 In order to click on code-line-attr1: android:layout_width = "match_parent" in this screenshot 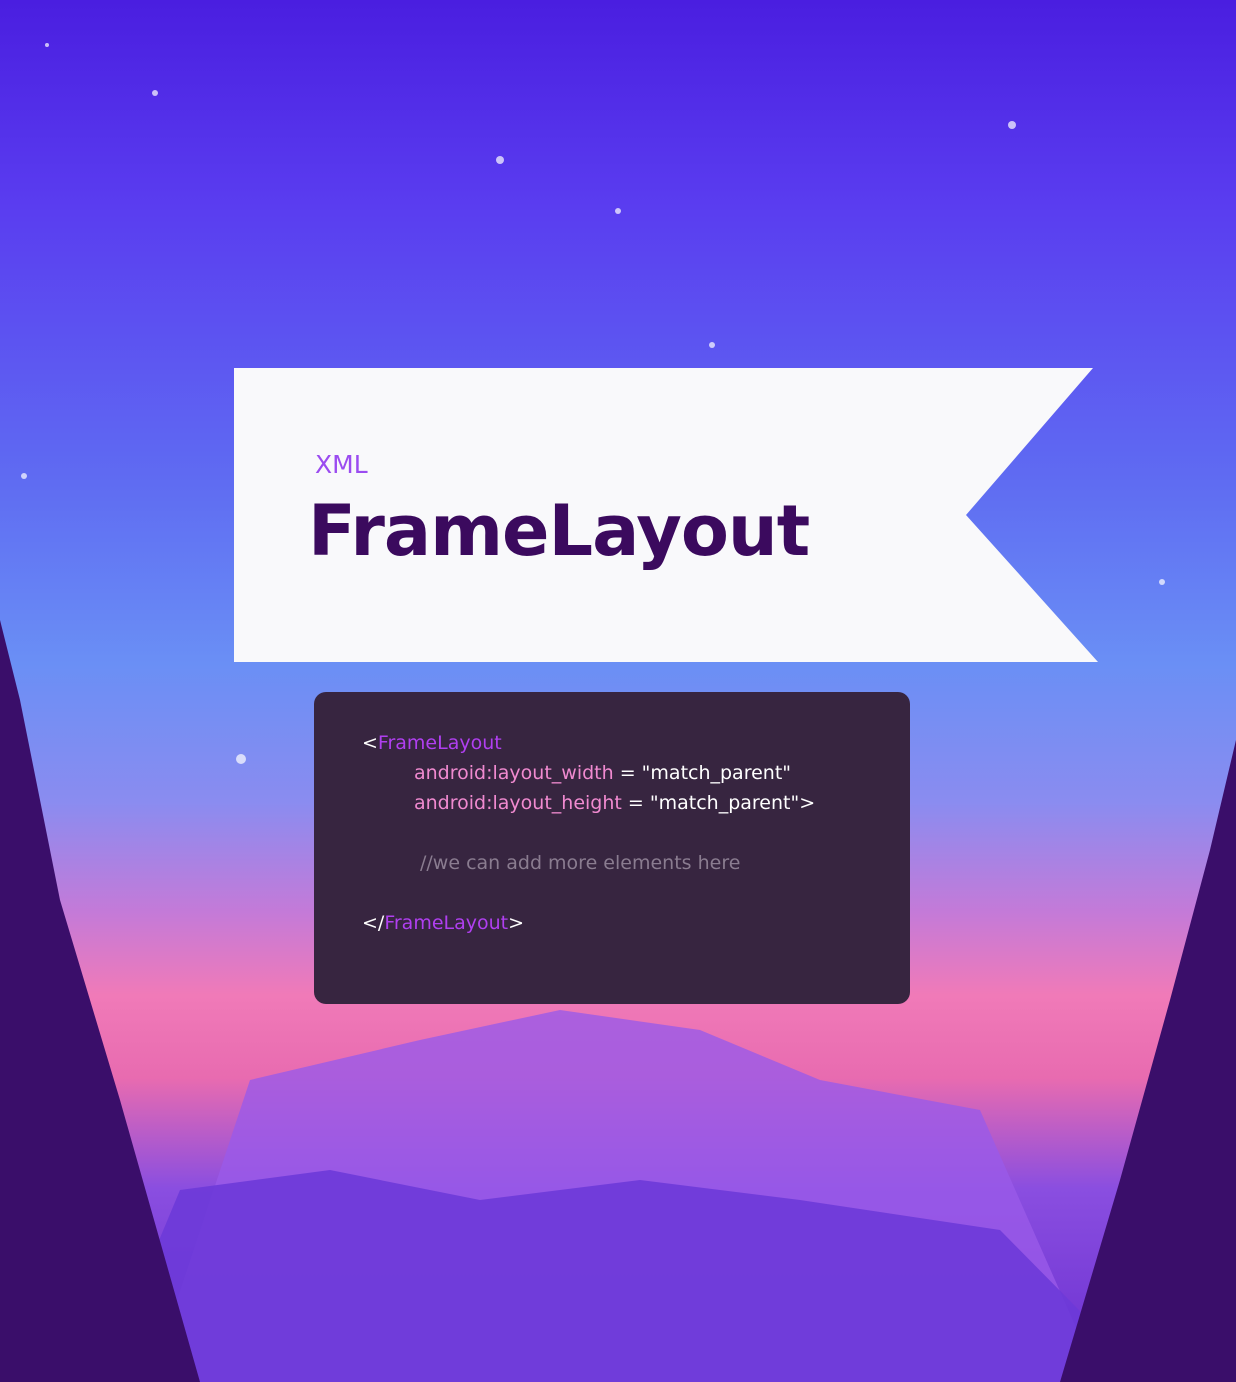, I will do `click(602, 773)`.